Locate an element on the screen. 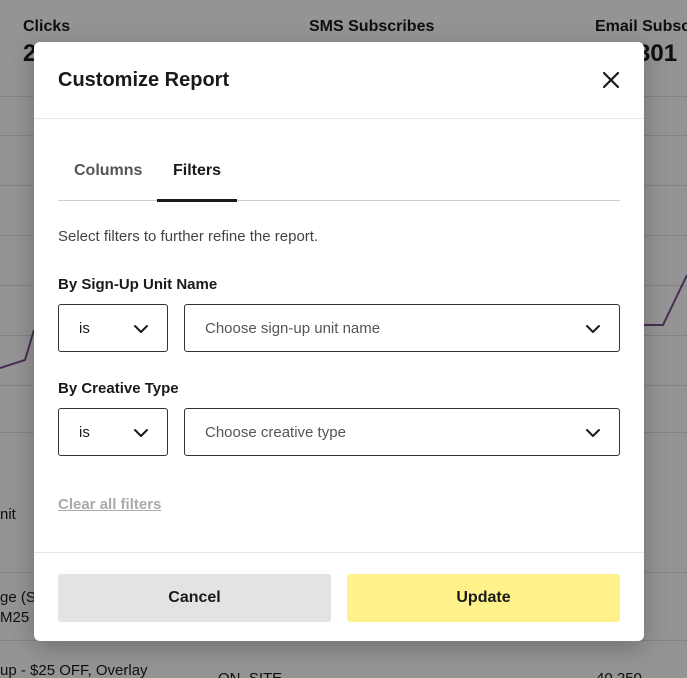 Image resolution: width=687 pixels, height=678 pixels. update-button: Update is located at coordinates (483, 598).